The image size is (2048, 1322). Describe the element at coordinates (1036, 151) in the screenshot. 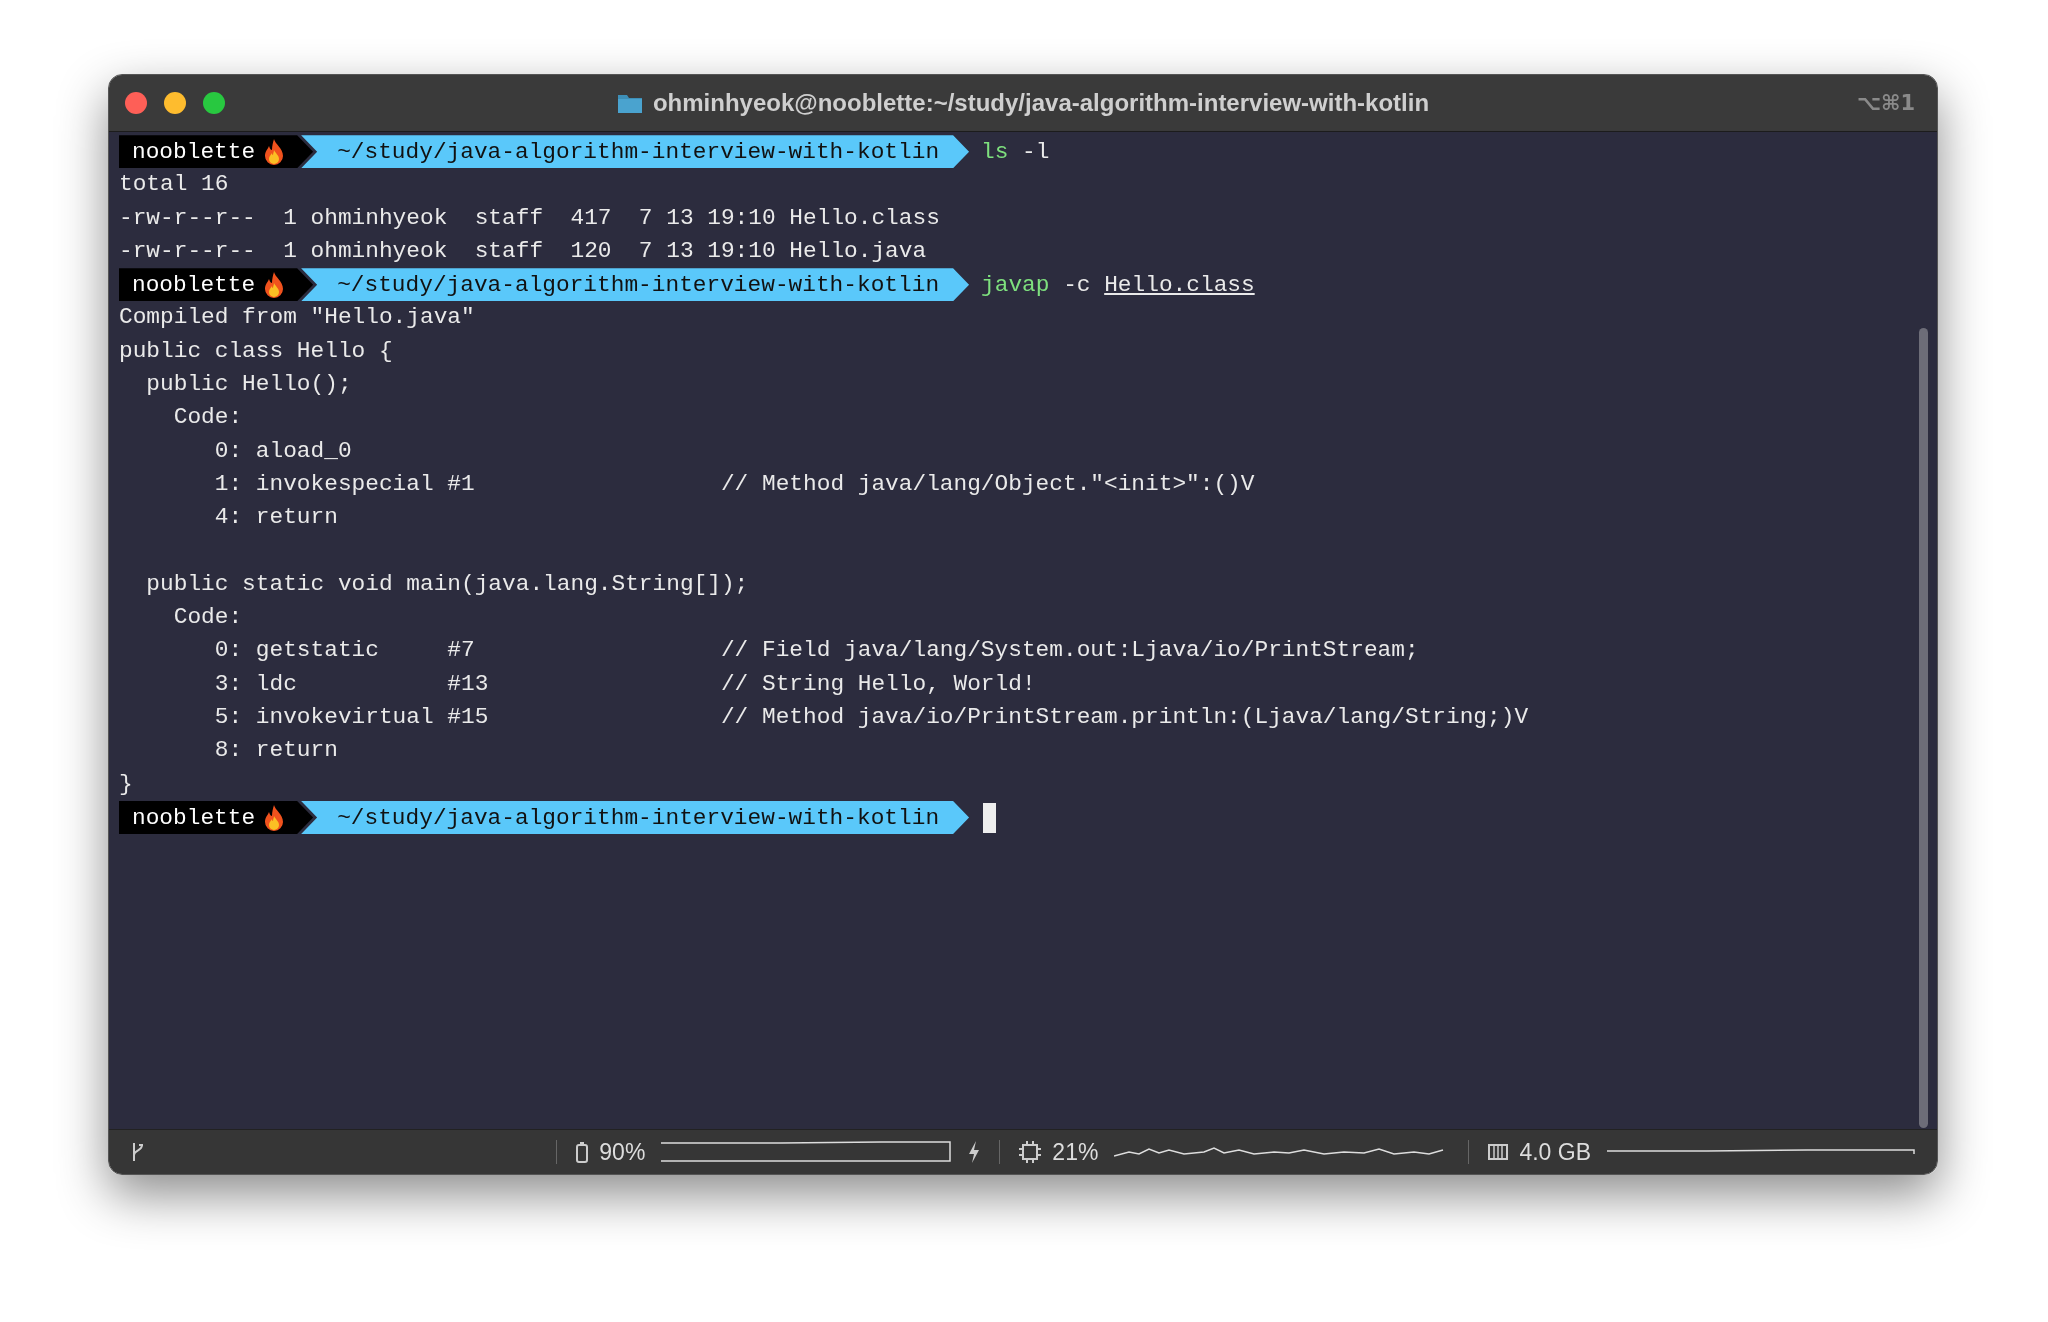

I see `command-argument: -l` at that location.